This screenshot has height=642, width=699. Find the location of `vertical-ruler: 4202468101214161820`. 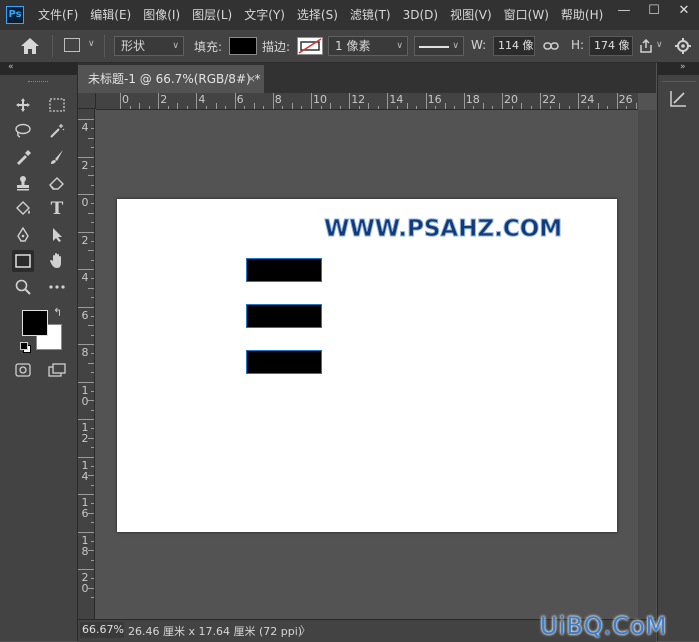

vertical-ruler: 4202468101214161820 is located at coordinates (86, 364).